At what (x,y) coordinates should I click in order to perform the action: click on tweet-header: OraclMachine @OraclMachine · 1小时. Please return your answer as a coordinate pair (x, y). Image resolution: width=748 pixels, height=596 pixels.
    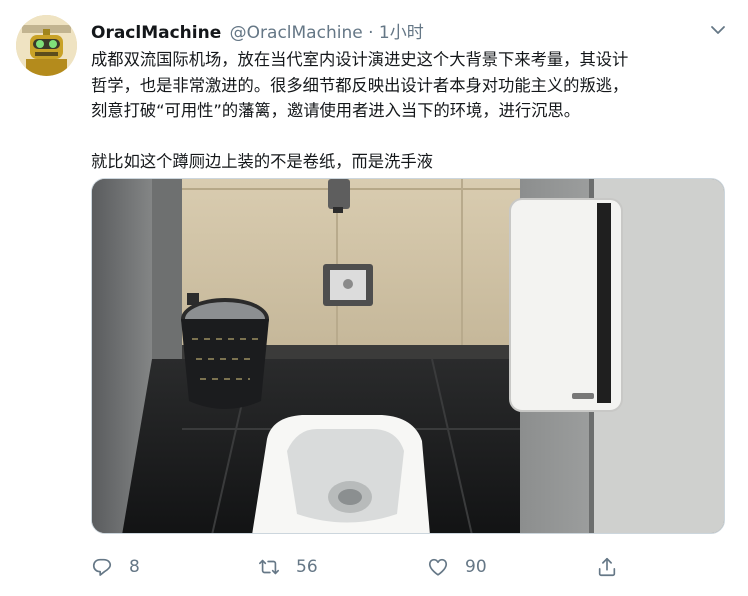
    Looking at the image, I should click on (257, 30).